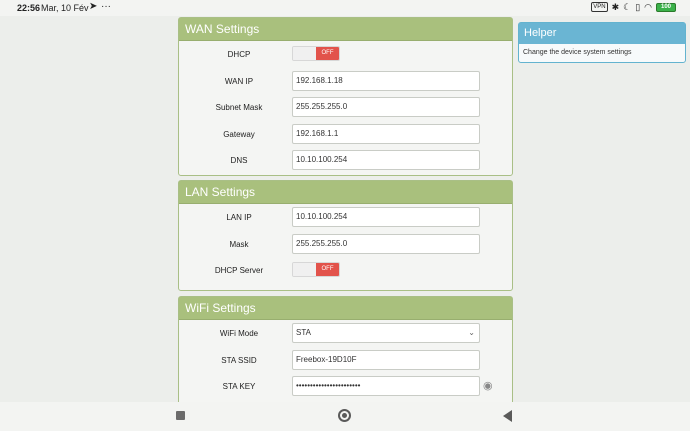 The height and width of the screenshot is (431, 690). I want to click on wifi-mode-row: WiFi Mode STA ⌄, so click(345, 333).